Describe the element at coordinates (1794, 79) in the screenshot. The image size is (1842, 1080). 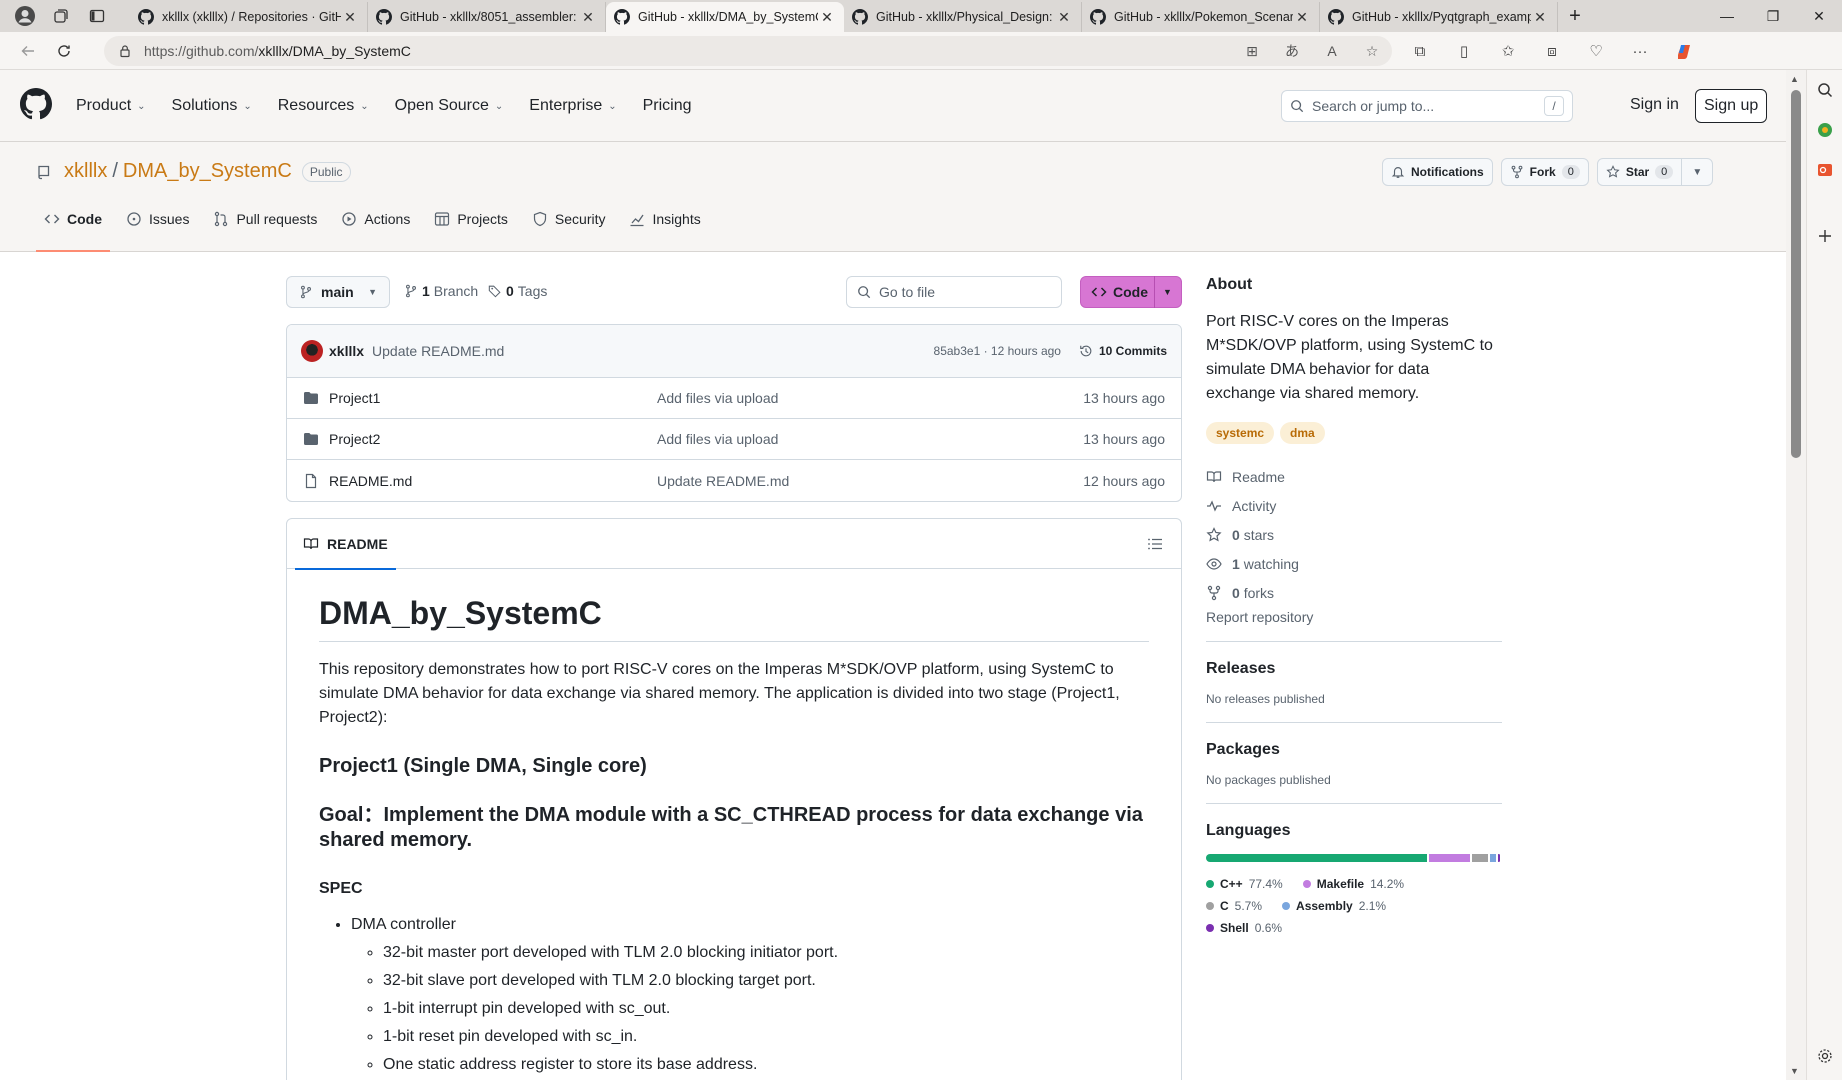
I see `scroll-up-arrow-icon: ▲` at that location.